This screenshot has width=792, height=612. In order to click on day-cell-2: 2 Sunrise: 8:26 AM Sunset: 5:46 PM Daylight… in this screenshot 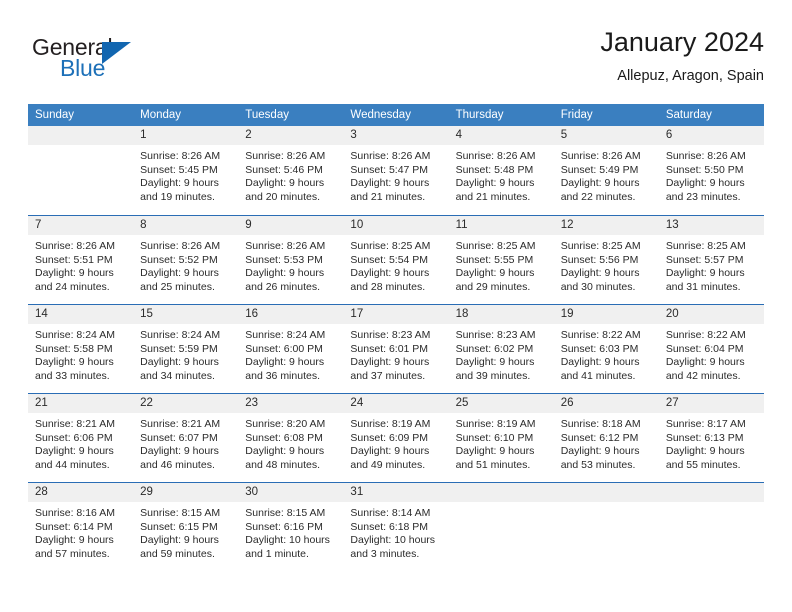, I will do `click(291, 170)`.